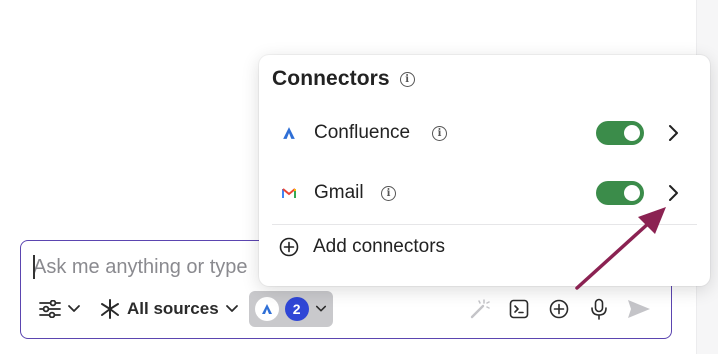  I want to click on sources-label: All sources, so click(173, 308).